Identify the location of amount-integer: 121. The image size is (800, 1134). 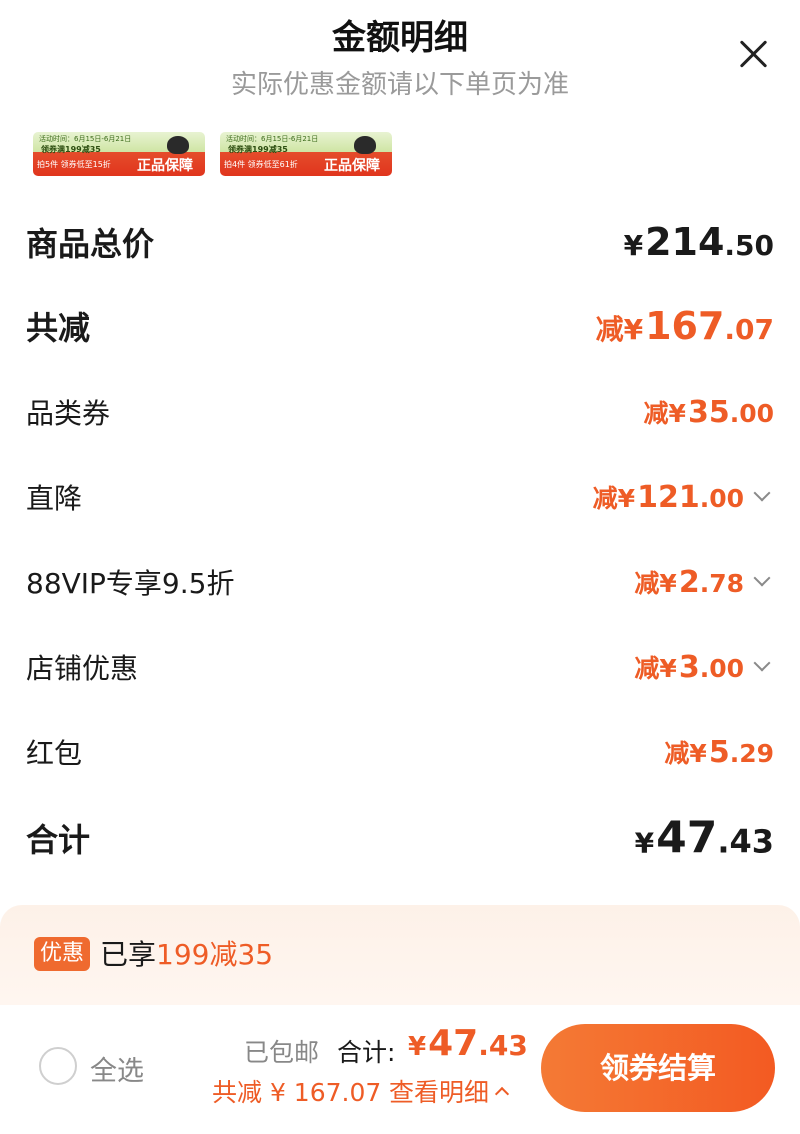
(668, 497).